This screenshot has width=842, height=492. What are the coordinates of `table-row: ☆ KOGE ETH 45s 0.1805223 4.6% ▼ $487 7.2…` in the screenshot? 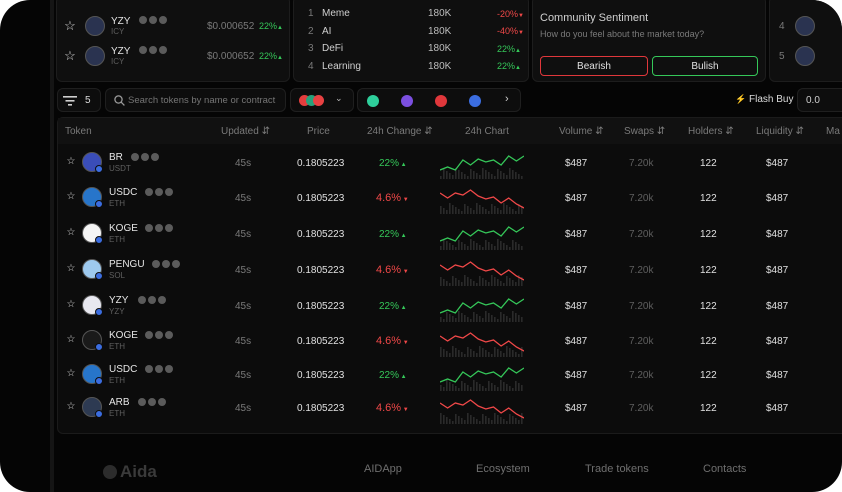 It's located at (449, 342).